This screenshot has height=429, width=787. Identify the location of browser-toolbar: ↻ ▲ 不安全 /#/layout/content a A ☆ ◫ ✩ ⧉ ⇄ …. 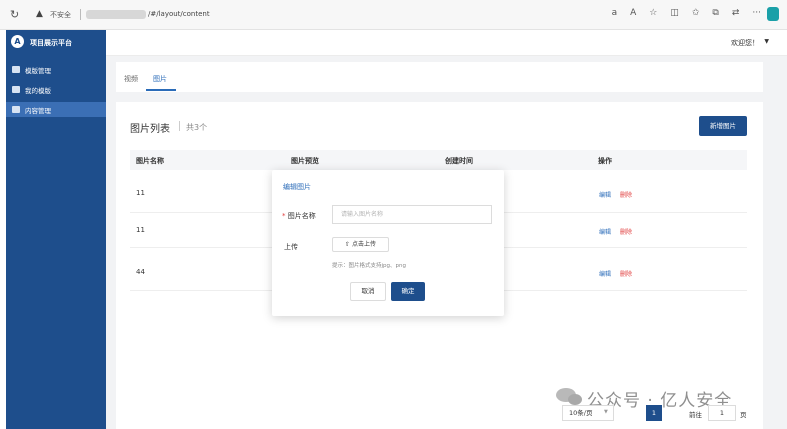
(393, 15).